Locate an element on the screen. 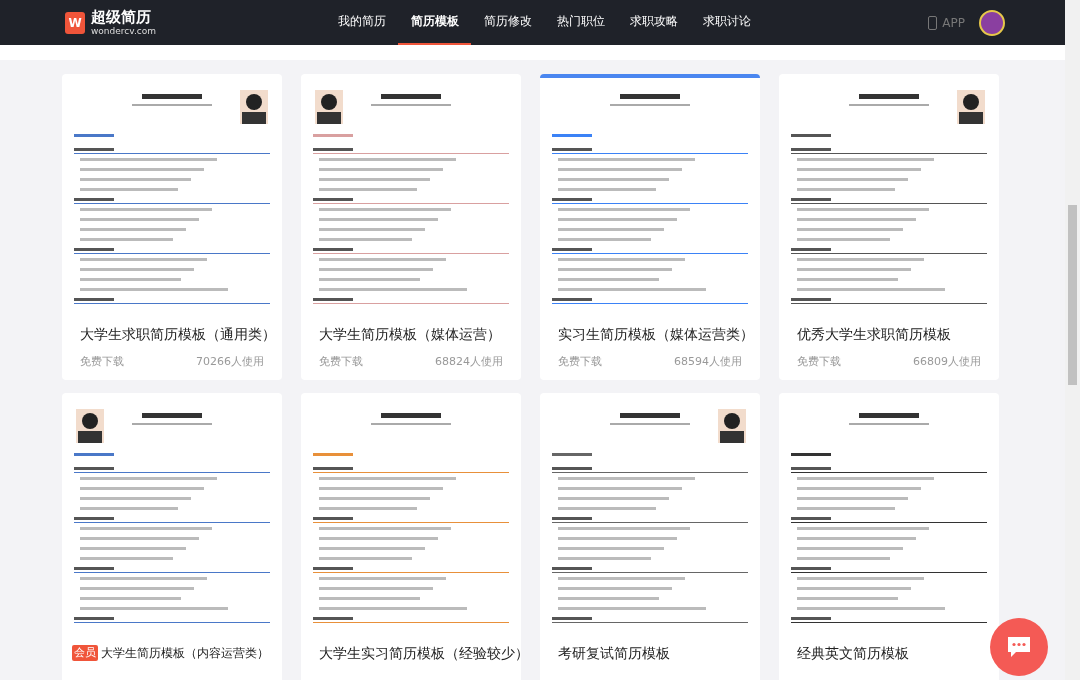 This screenshot has width=1080, height=680. template-title: 大学生求职简历模板（通用类） is located at coordinates (178, 335).